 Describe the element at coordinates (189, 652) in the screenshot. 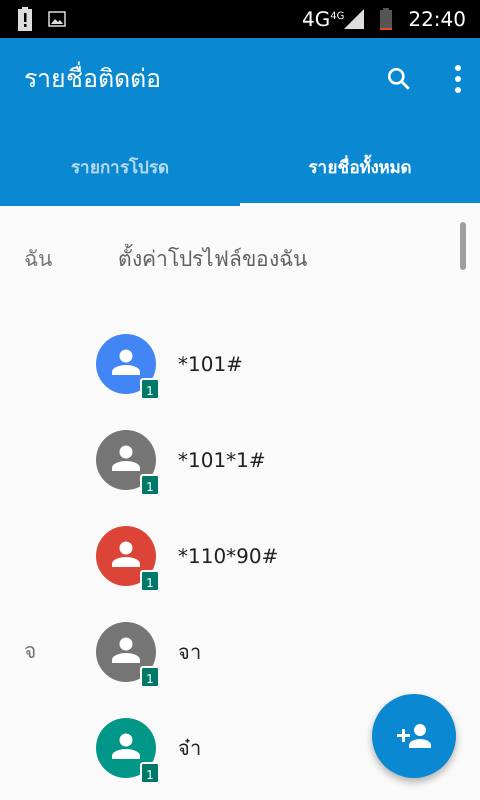

I see `contact-name: จา` at that location.